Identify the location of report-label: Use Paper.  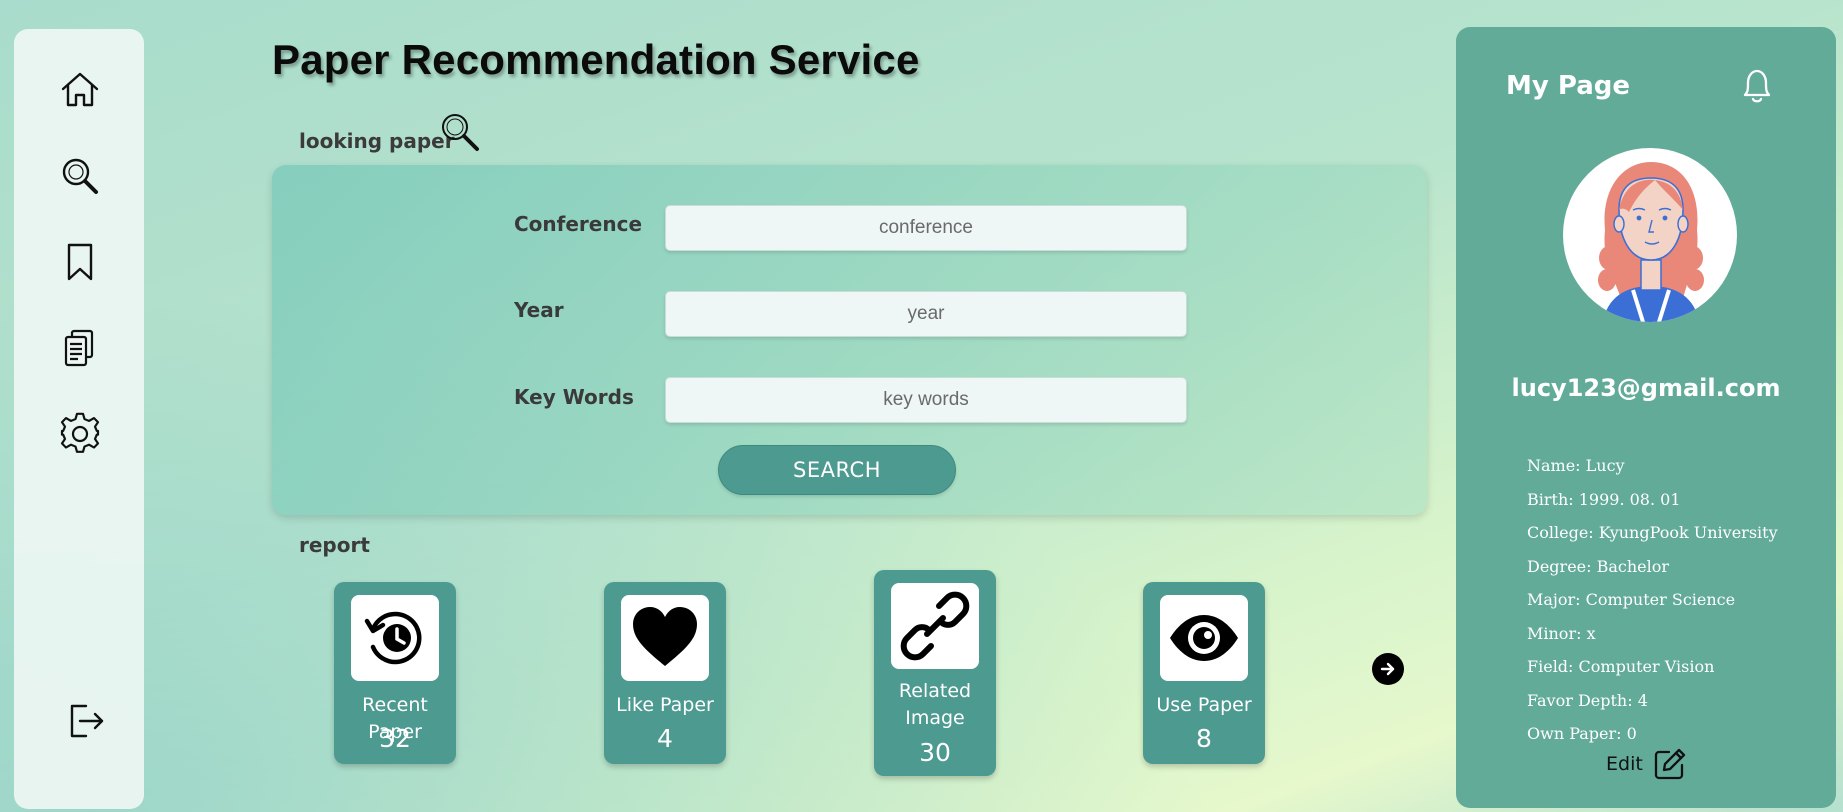
(1204, 705).